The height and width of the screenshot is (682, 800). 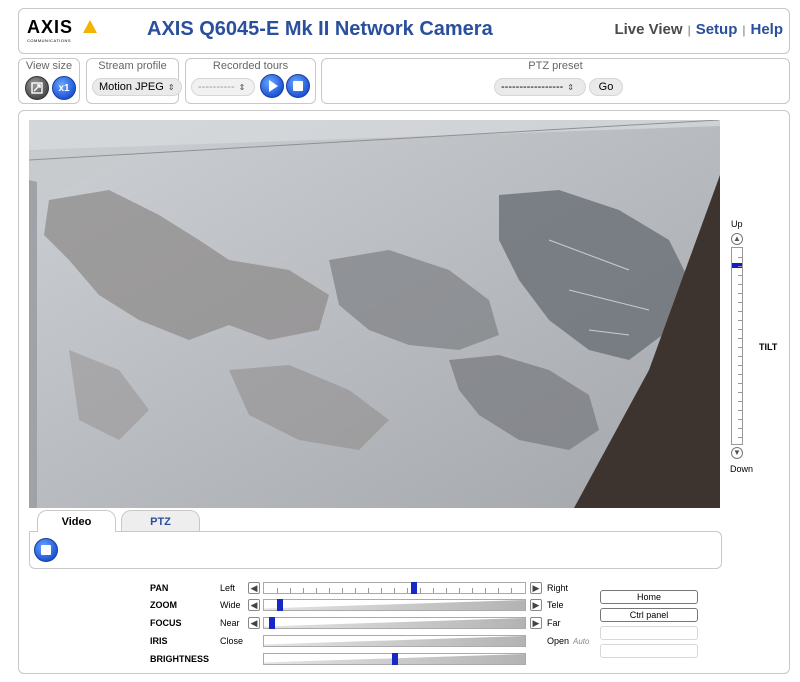 I want to click on zoom-slider-ramp, so click(x=394, y=605).